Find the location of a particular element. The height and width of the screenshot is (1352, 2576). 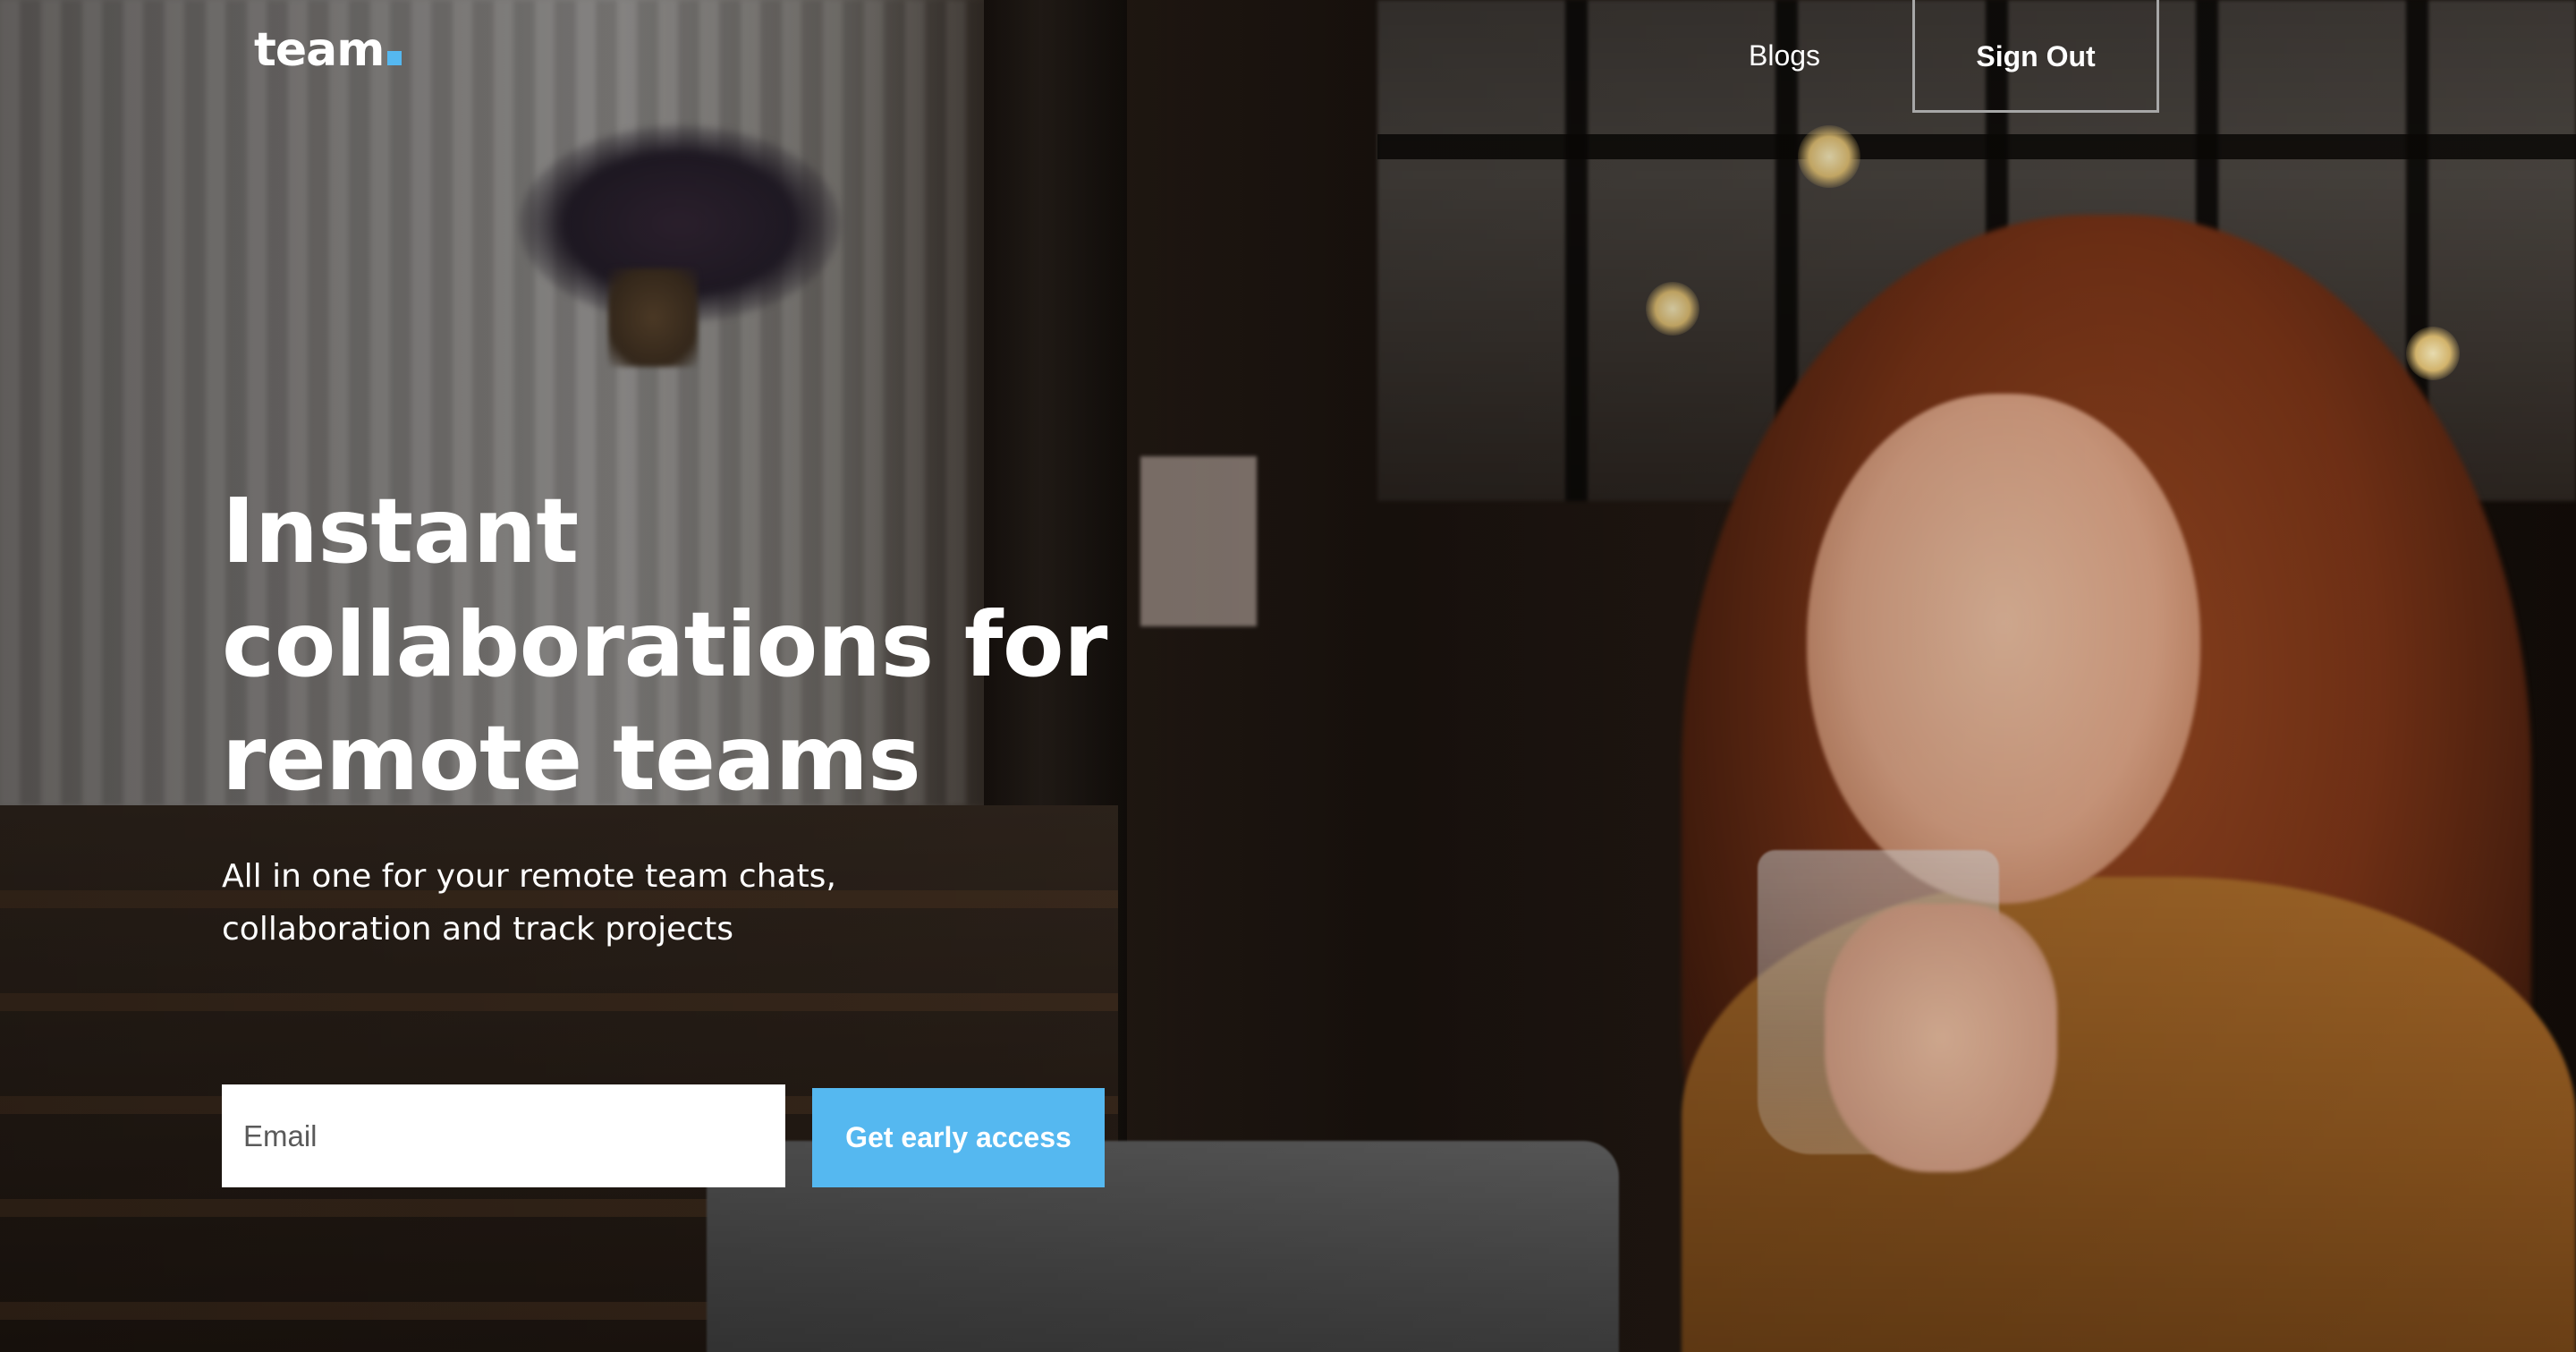

hero-headline: Instant collaborations for remote teams is located at coordinates (669, 644).